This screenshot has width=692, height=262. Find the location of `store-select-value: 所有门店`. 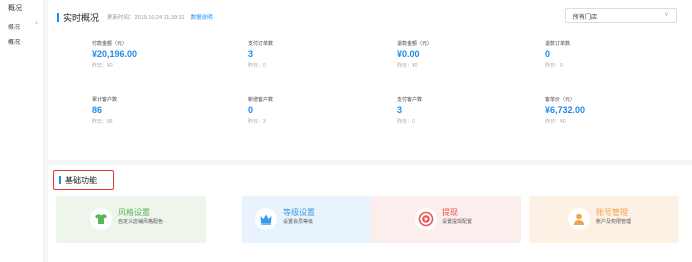

store-select-value: 所有门店 is located at coordinates (585, 18).